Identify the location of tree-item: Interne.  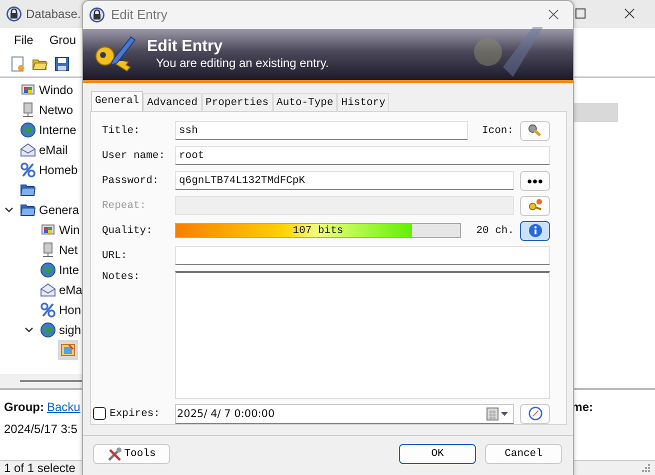
(48, 130).